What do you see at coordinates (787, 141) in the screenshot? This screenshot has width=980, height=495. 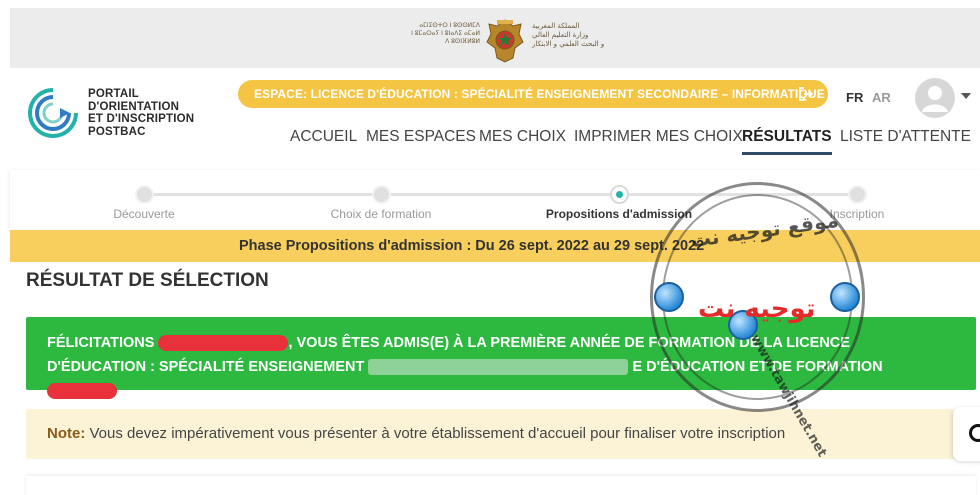 I see `nav-resultats: RÉSULTATS` at bounding box center [787, 141].